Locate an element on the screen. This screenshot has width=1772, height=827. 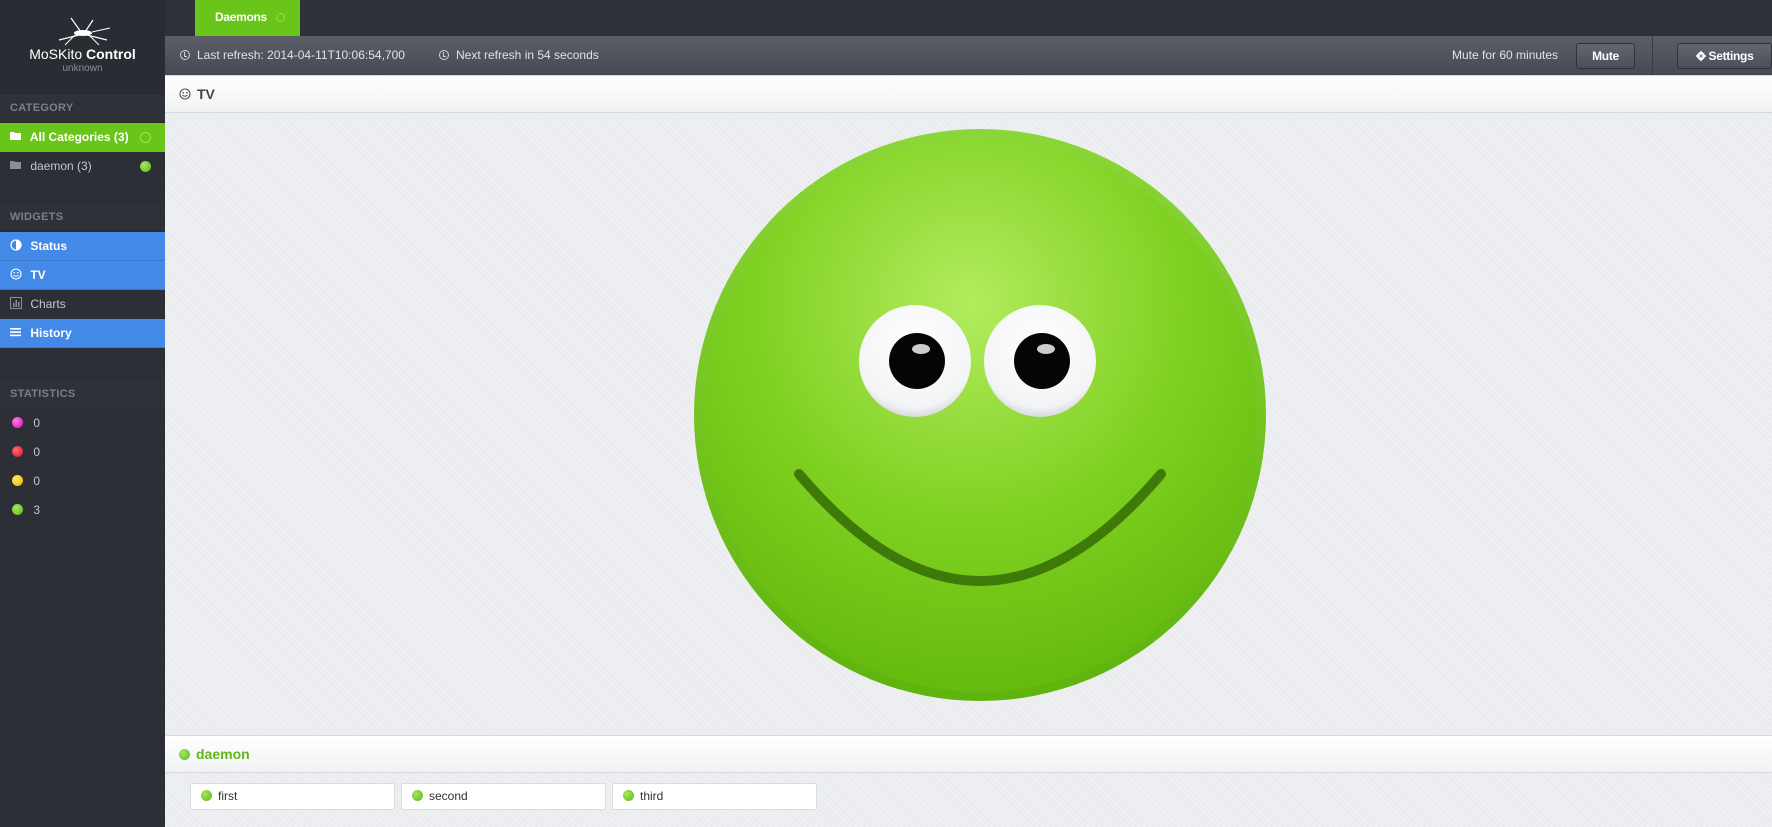
sidebar-item-label: daemon (3) is located at coordinates (61, 166).